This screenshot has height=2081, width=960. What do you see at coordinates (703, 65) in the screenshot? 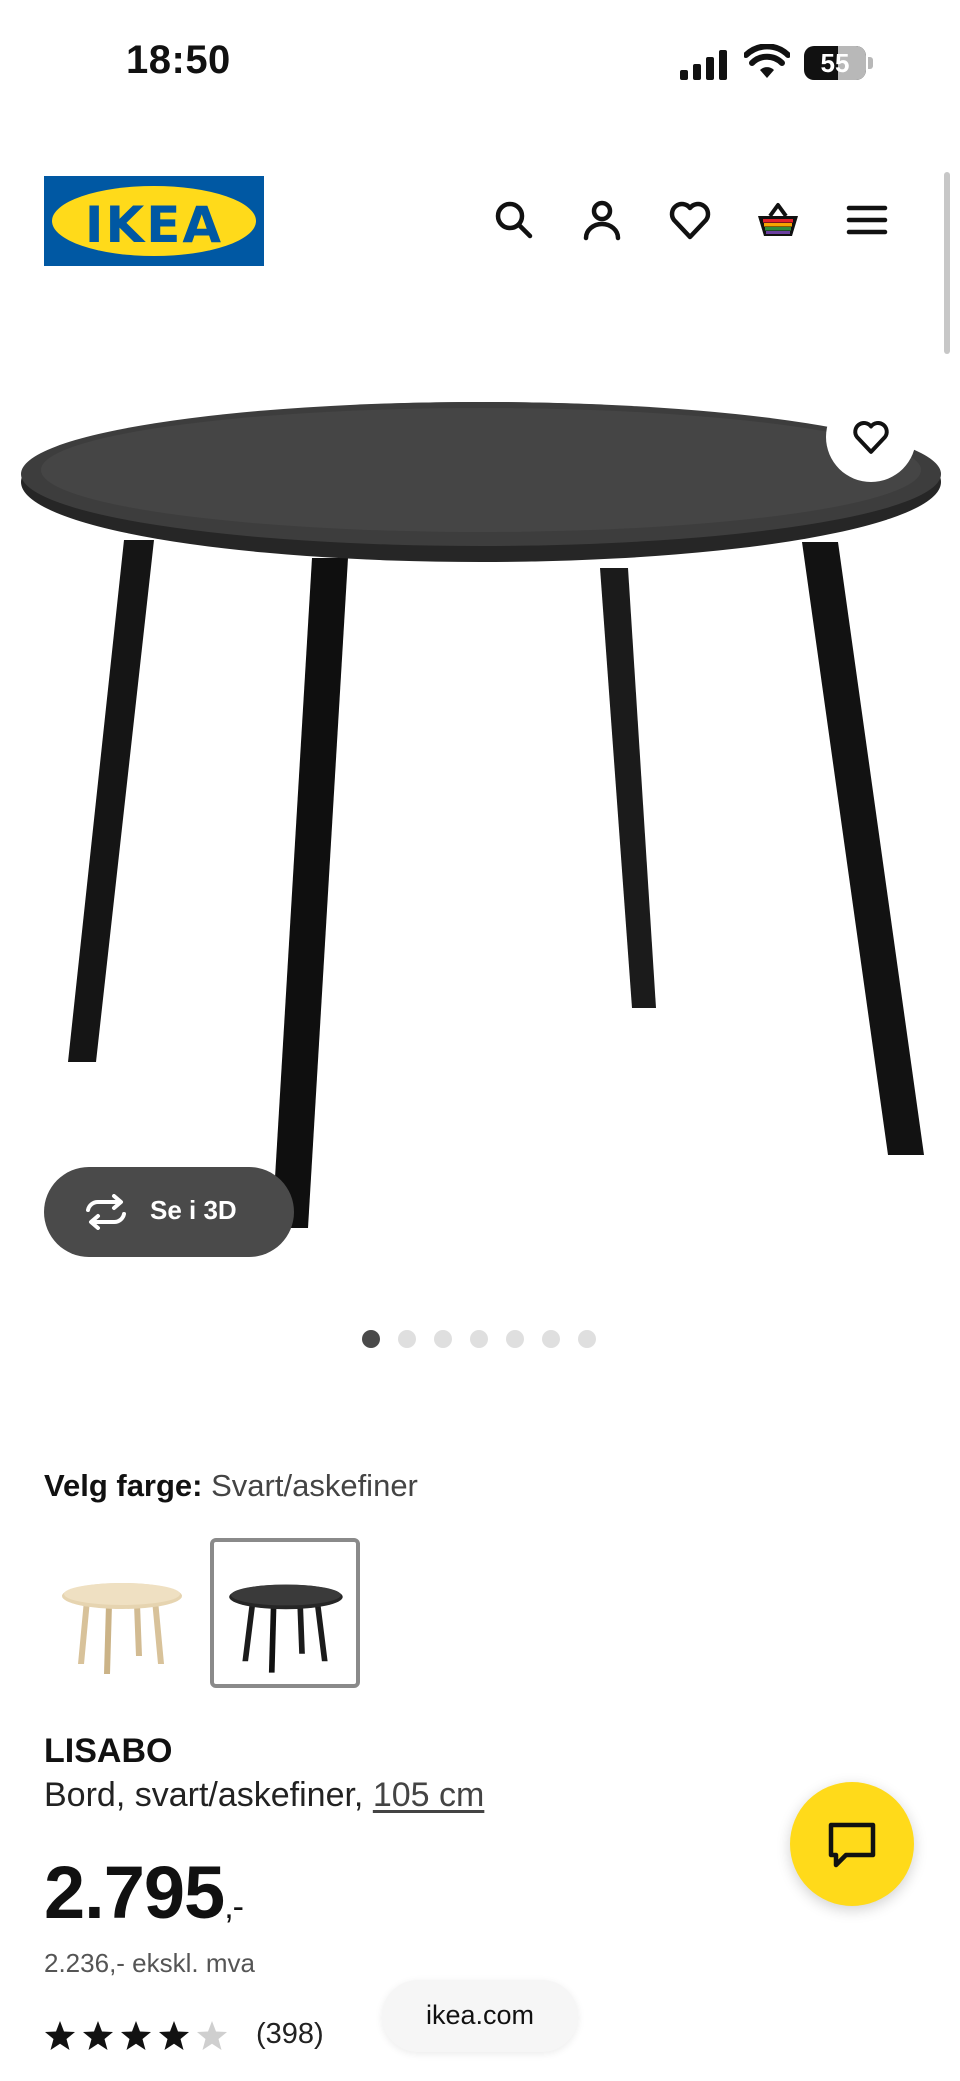
I see `signal-icon` at bounding box center [703, 65].